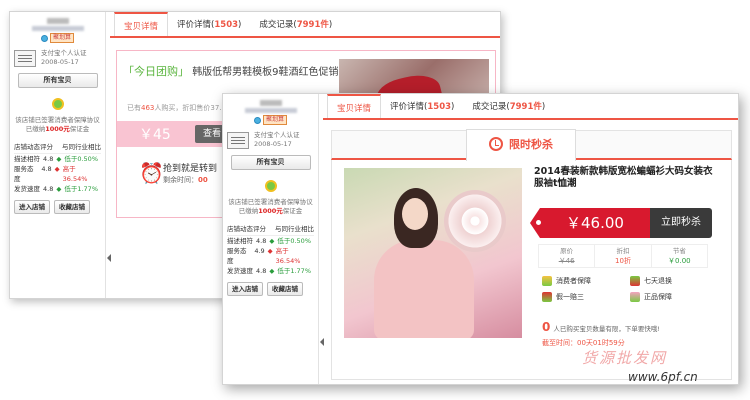  What do you see at coordinates (590, 223) in the screenshot?
I see `price-tag: ￥46.00` at bounding box center [590, 223].